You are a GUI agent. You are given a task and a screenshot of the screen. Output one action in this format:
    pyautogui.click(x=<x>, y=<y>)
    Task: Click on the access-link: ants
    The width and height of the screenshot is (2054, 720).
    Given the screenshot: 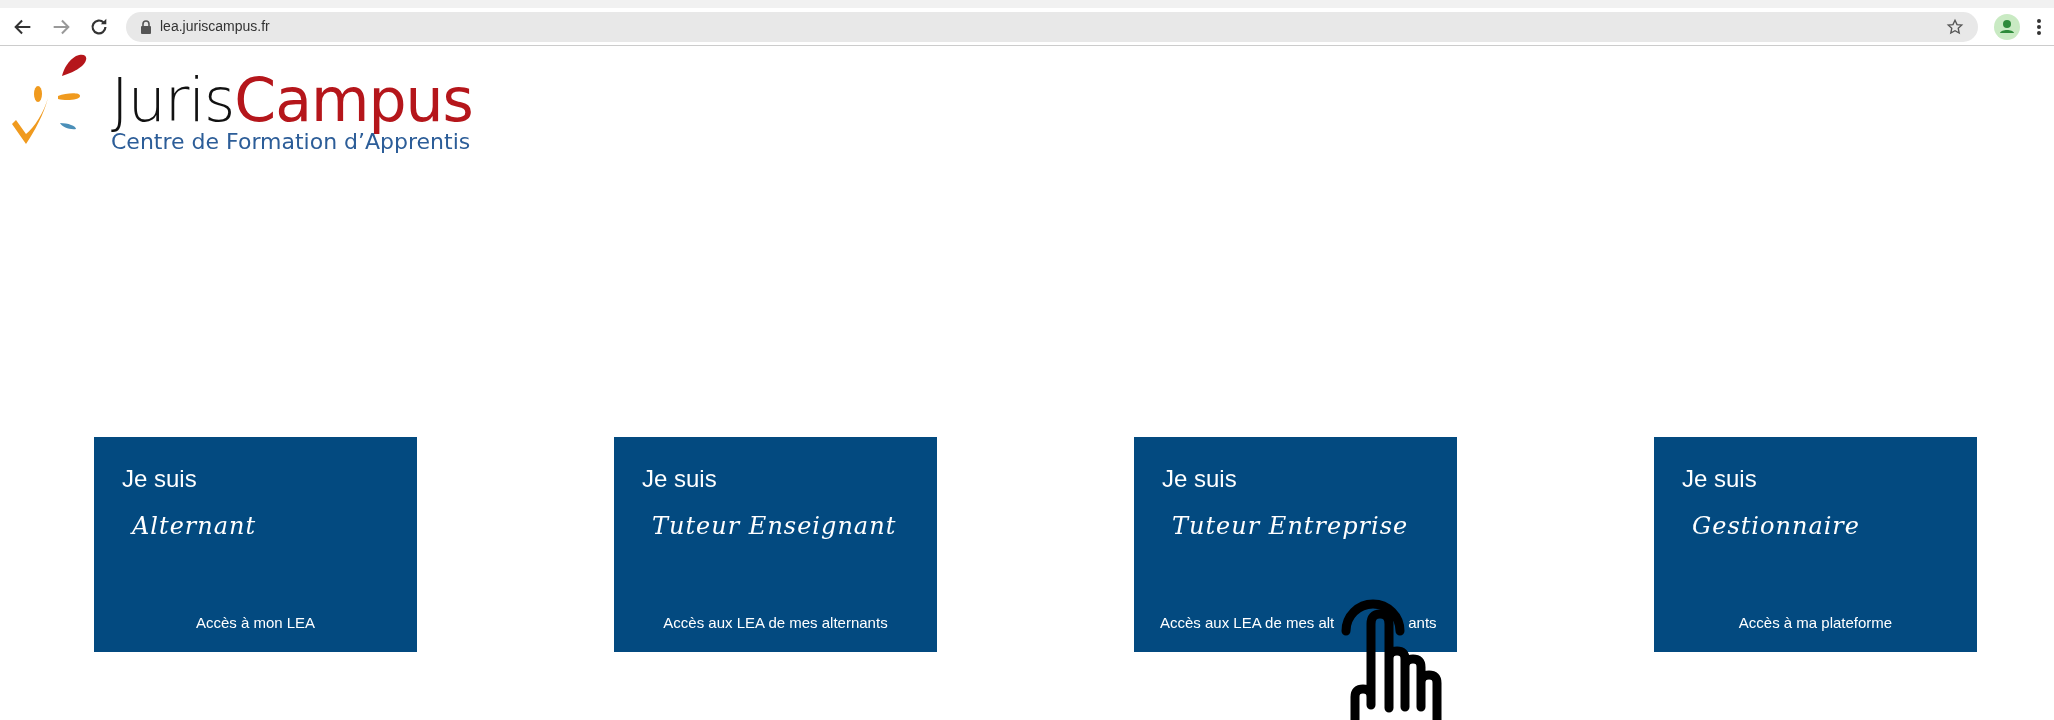 What is the action you would take?
    pyautogui.click(x=1422, y=623)
    